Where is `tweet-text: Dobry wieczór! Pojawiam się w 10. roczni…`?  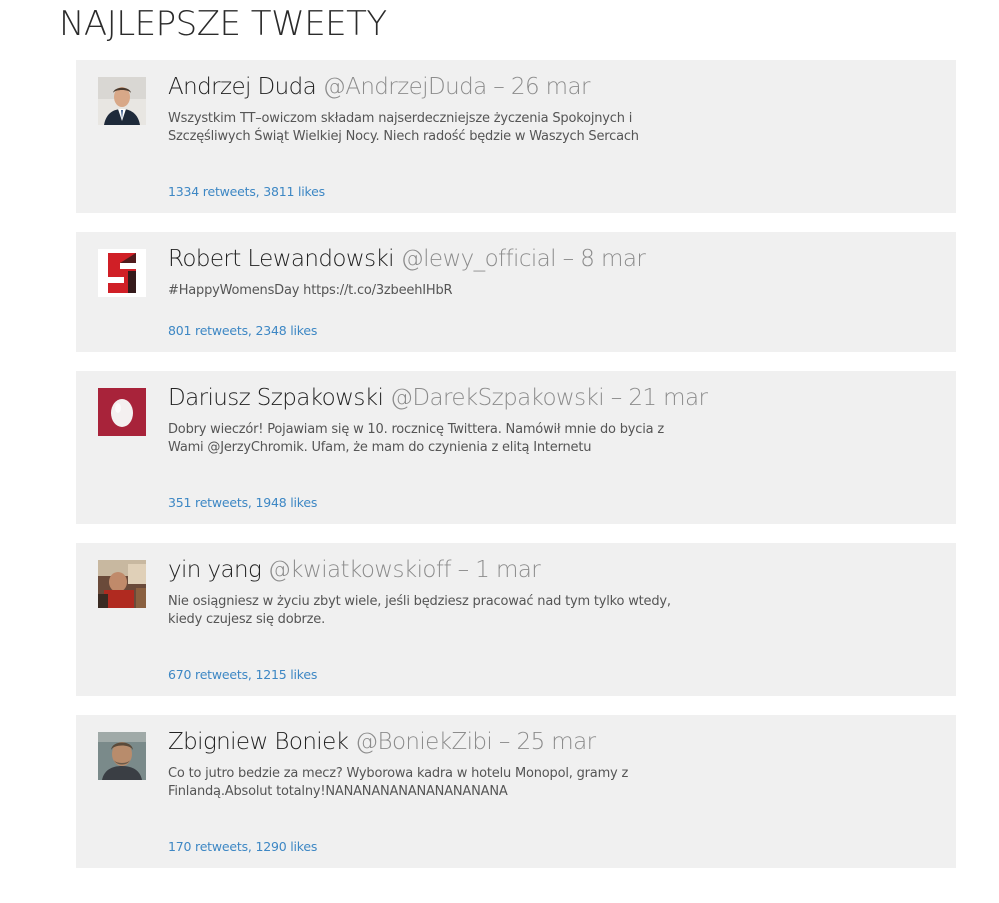 tweet-text: Dobry wieczór! Pojawiam się w 10. roczni… is located at coordinates (416, 438).